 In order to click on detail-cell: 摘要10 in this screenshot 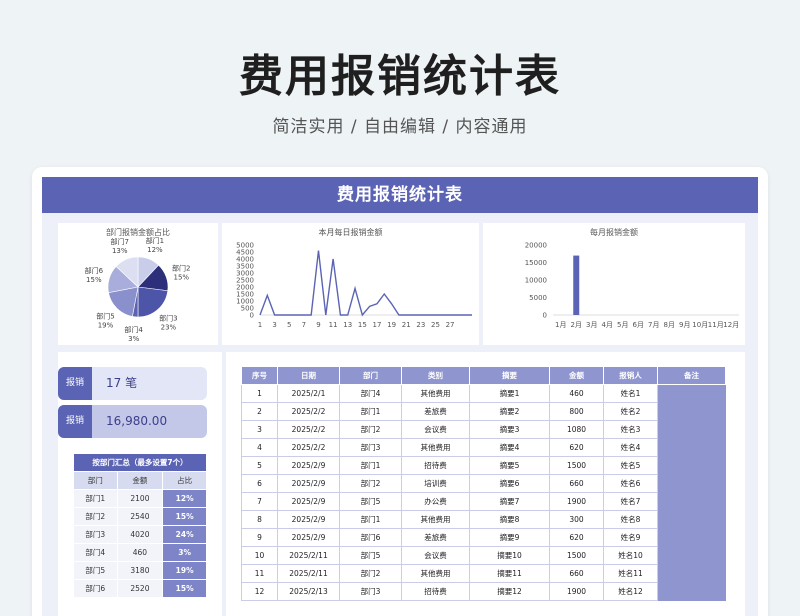, I will do `click(509, 555)`.